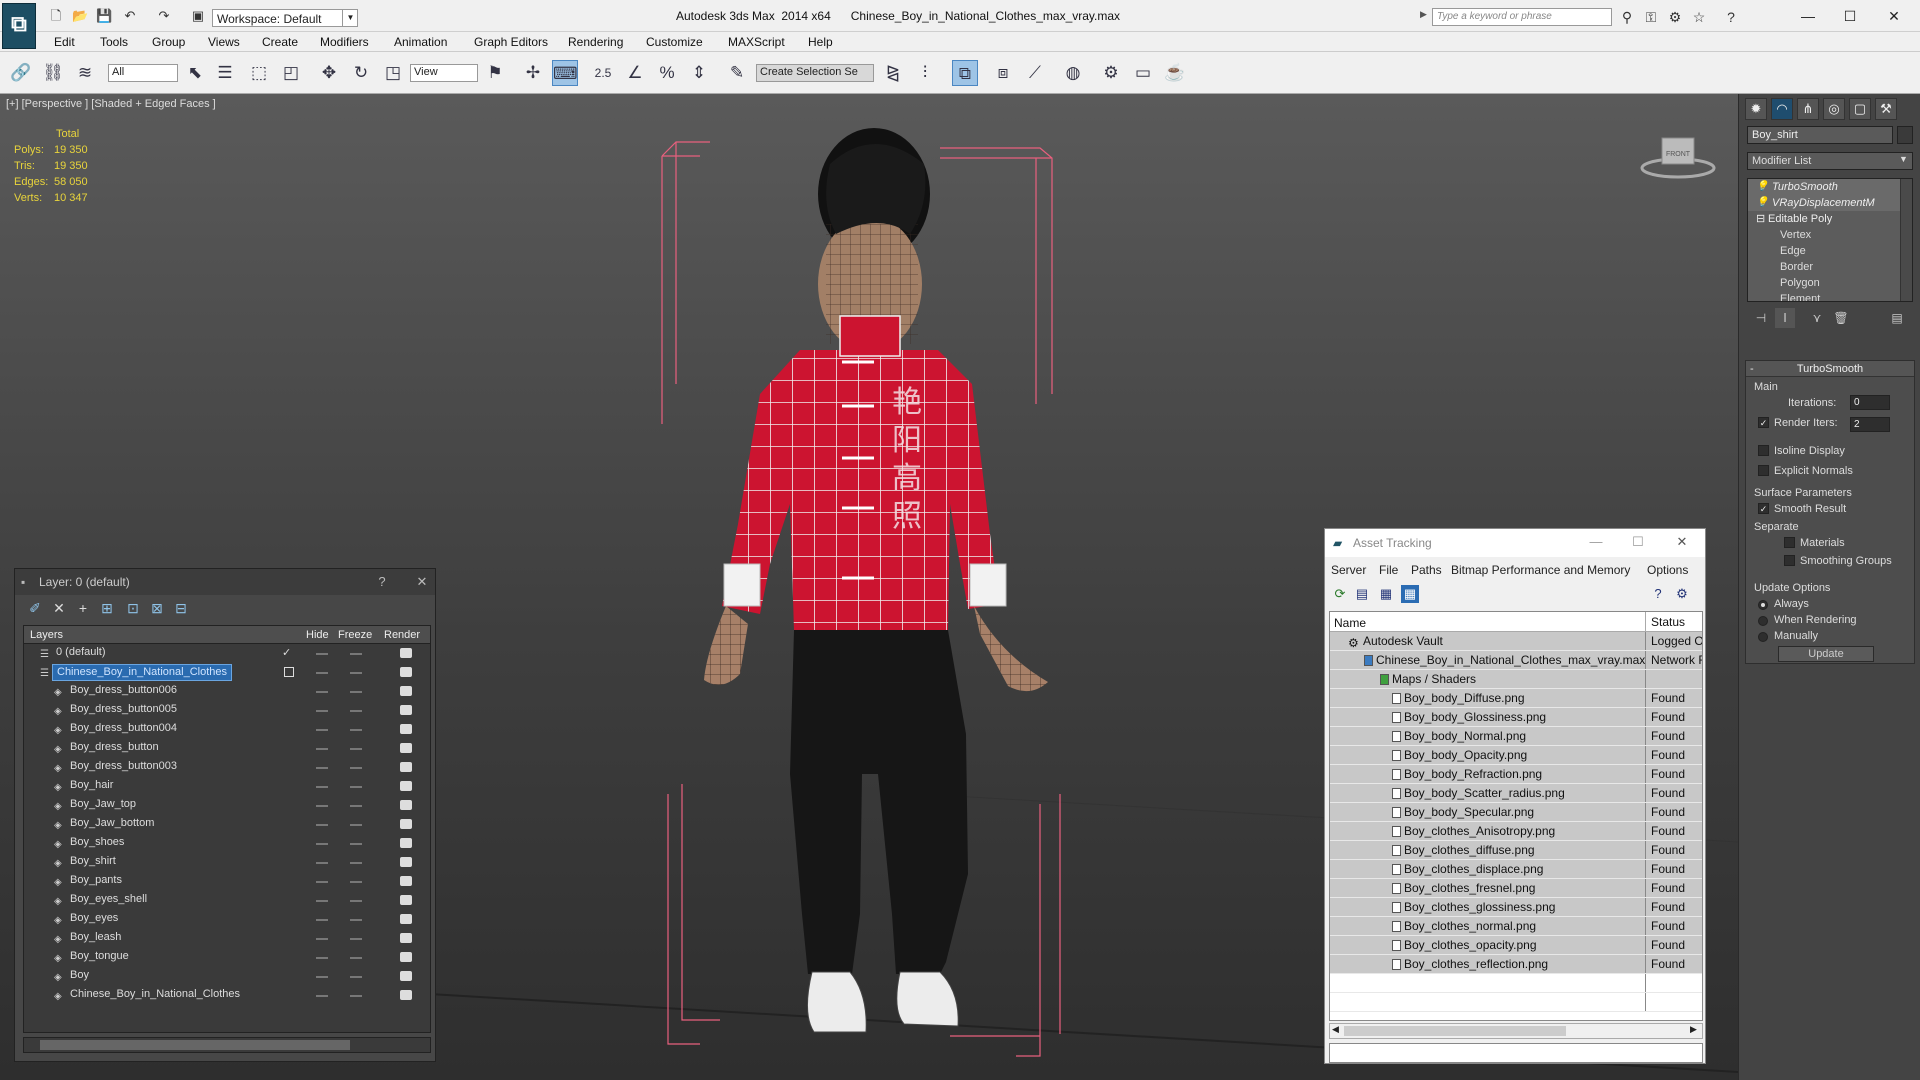 Image resolution: width=1920 pixels, height=1080 pixels. Describe the element at coordinates (1830, 203) in the screenshot. I see `stack-item: 💡 VRayDisplacementM` at that location.